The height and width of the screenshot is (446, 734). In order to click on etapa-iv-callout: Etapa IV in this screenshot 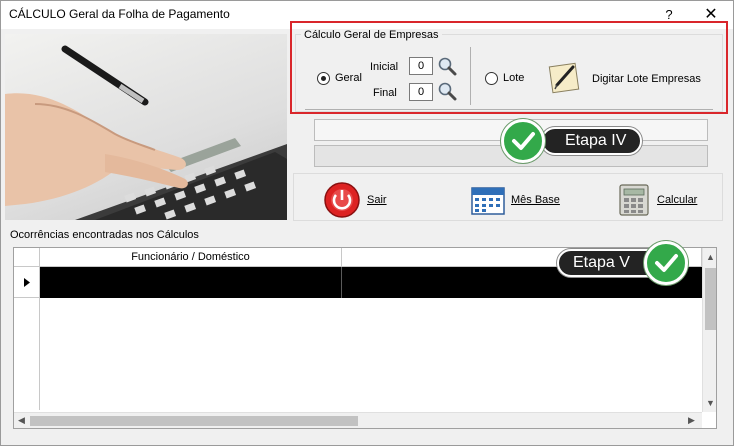, I will do `click(592, 141)`.